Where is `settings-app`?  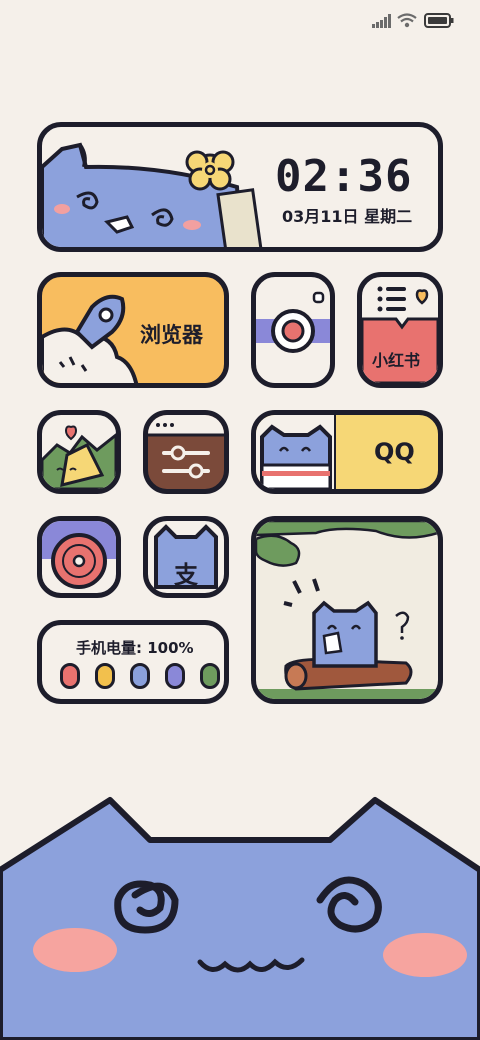 settings-app is located at coordinates (186, 452).